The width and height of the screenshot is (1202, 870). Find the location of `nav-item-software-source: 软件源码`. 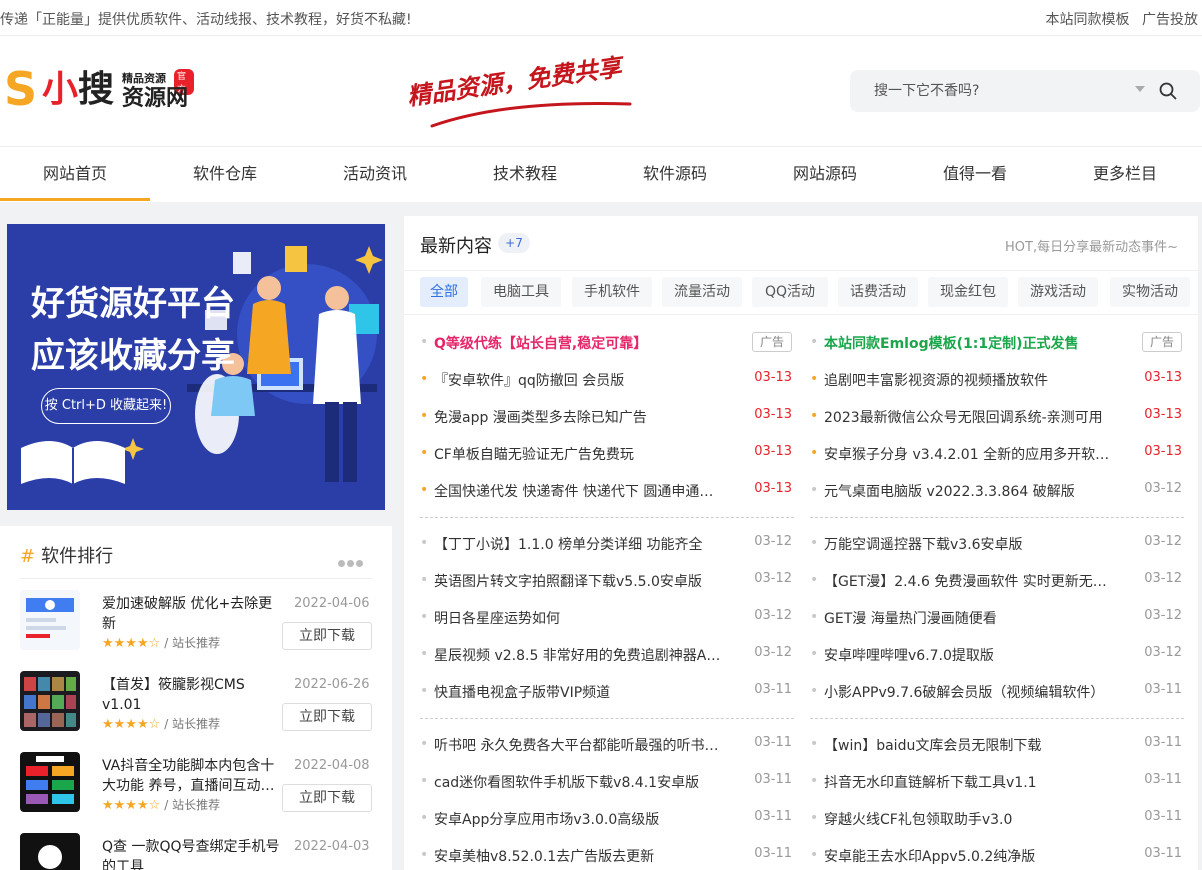

nav-item-software-source: 软件源码 is located at coordinates (675, 174).